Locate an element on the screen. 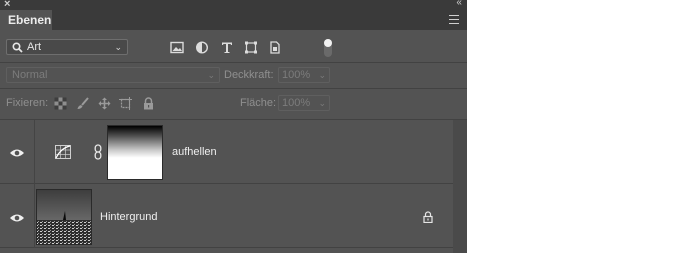 Image resolution: width=700 pixels, height=253 pixels. blend-row: Normal ⌄ Deckkraft: 100% ⌄ is located at coordinates (233, 75).